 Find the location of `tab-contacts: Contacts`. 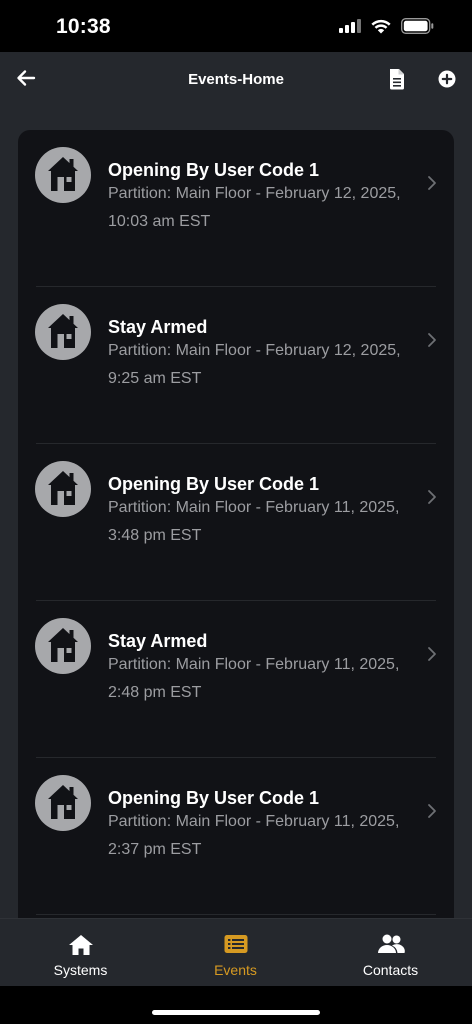

tab-contacts: Contacts is located at coordinates (390, 953).